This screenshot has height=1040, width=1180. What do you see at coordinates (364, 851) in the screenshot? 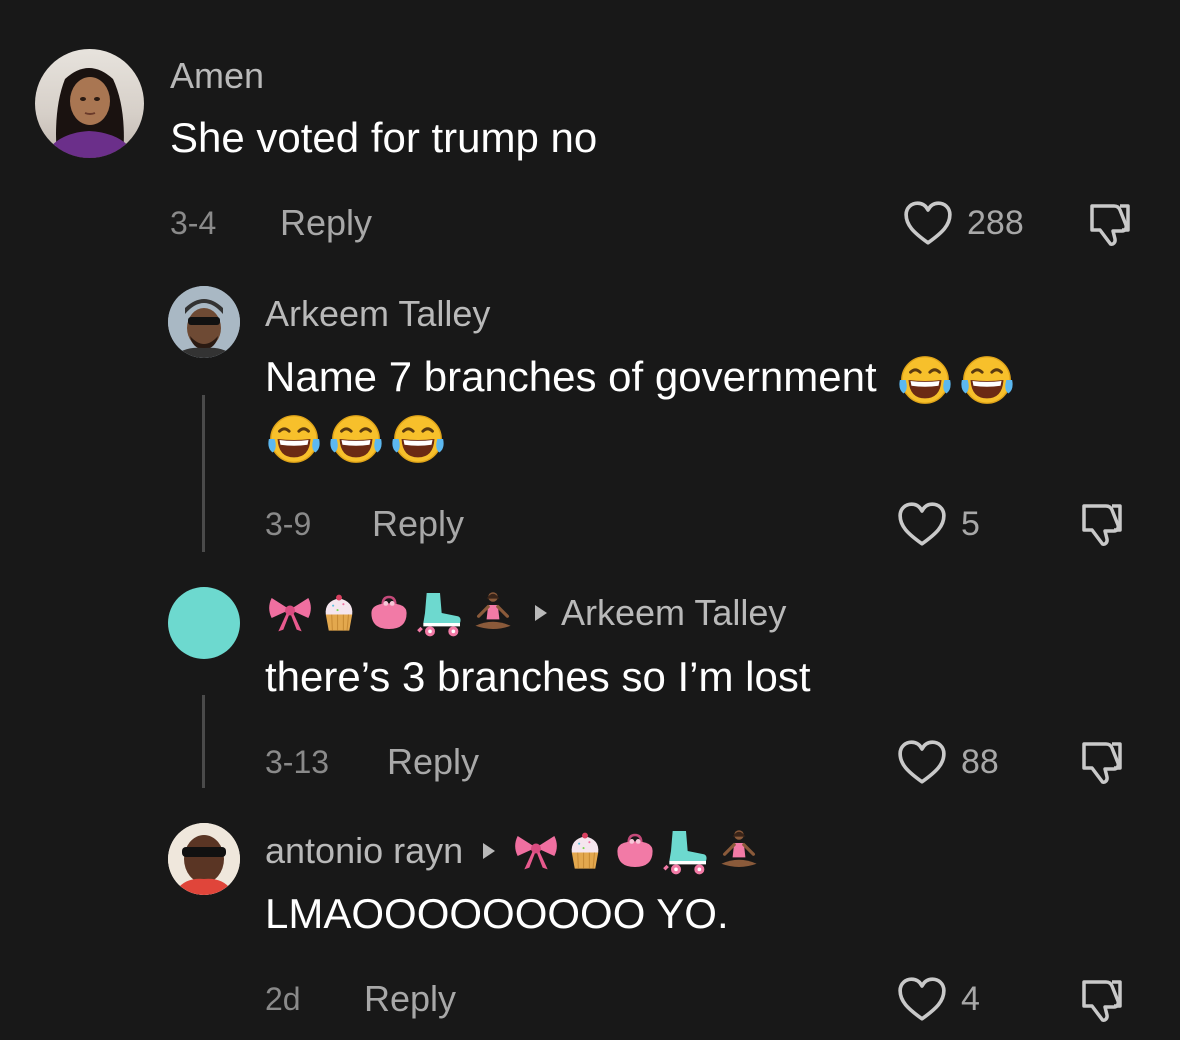
I see `comment-username: antonio rayn` at bounding box center [364, 851].